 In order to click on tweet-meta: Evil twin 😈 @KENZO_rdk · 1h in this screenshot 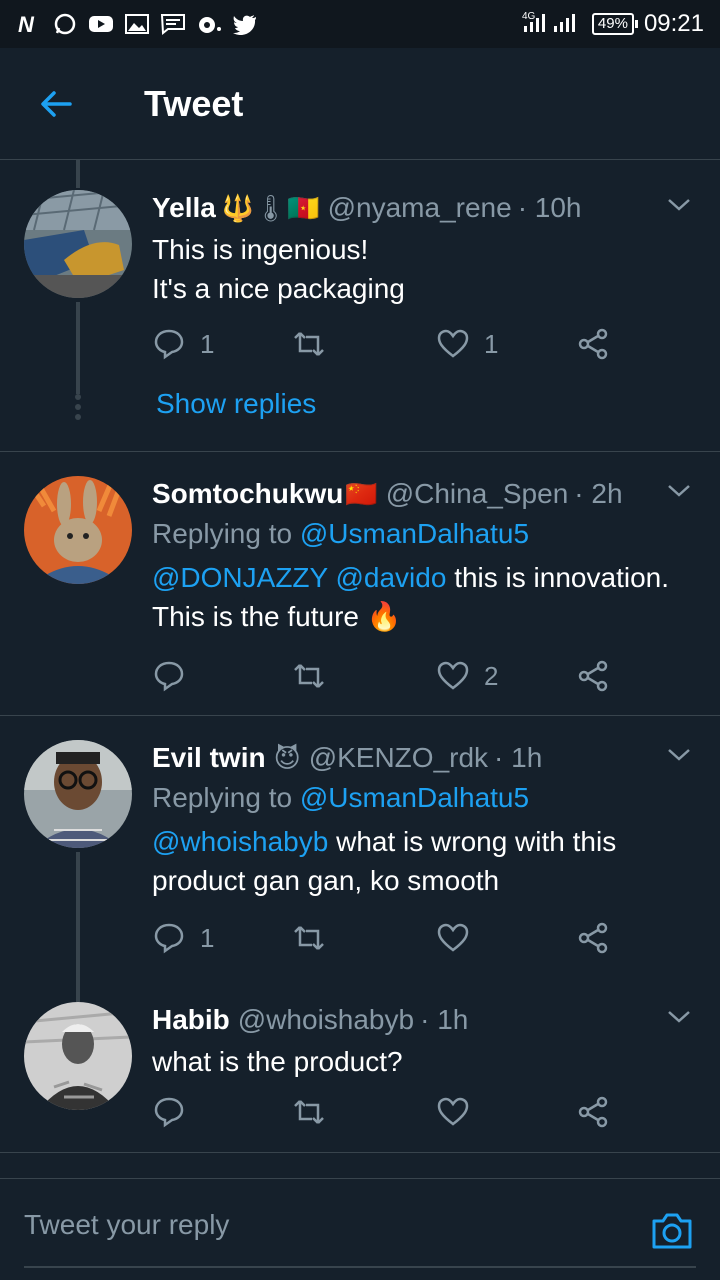, I will do `click(426, 758)`.